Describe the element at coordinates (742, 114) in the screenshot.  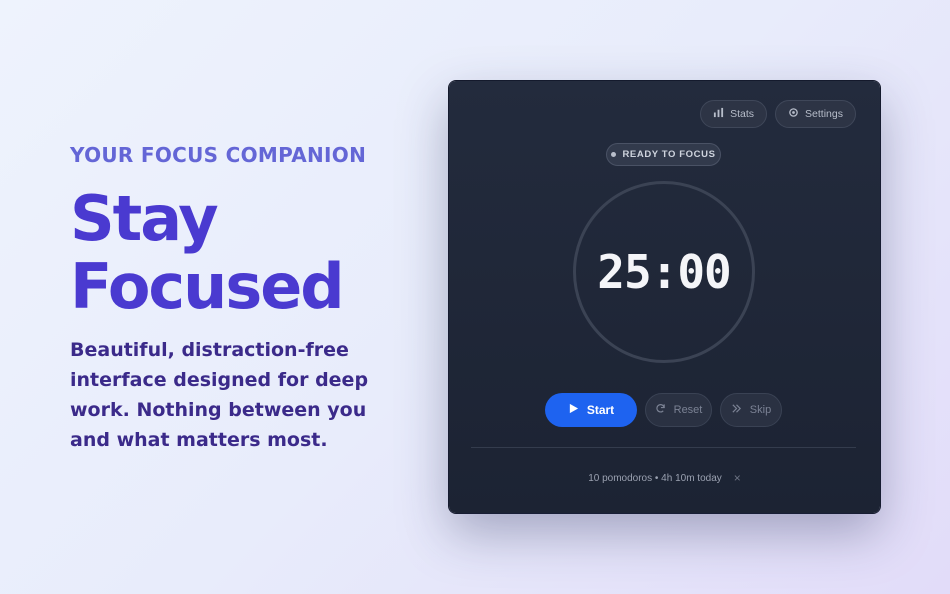
I see `stats-label: Stats` at that location.